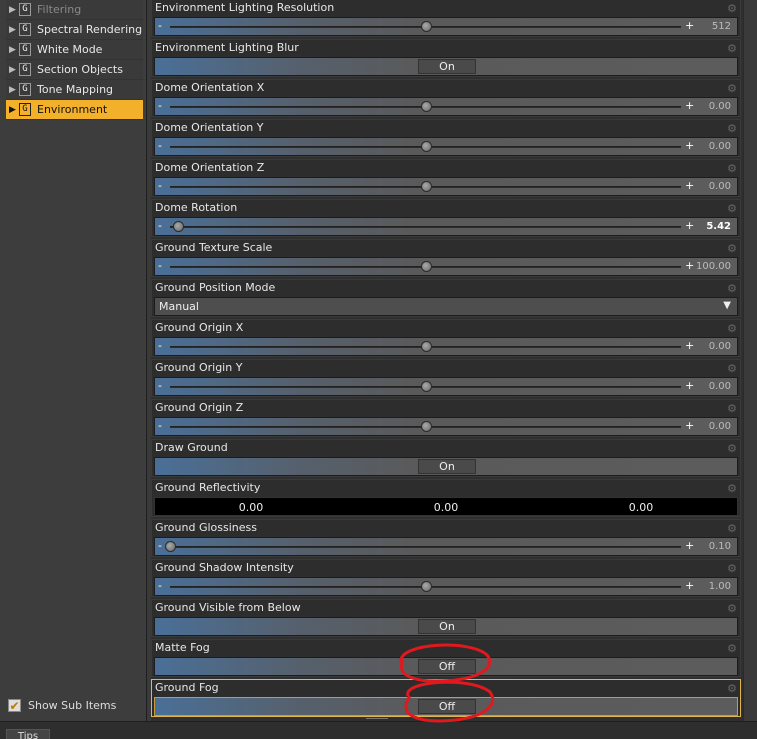 The width and height of the screenshot is (757, 739). Describe the element at coordinates (449, 701) in the screenshot. I see `annotation-circle-ground-fog` at that location.